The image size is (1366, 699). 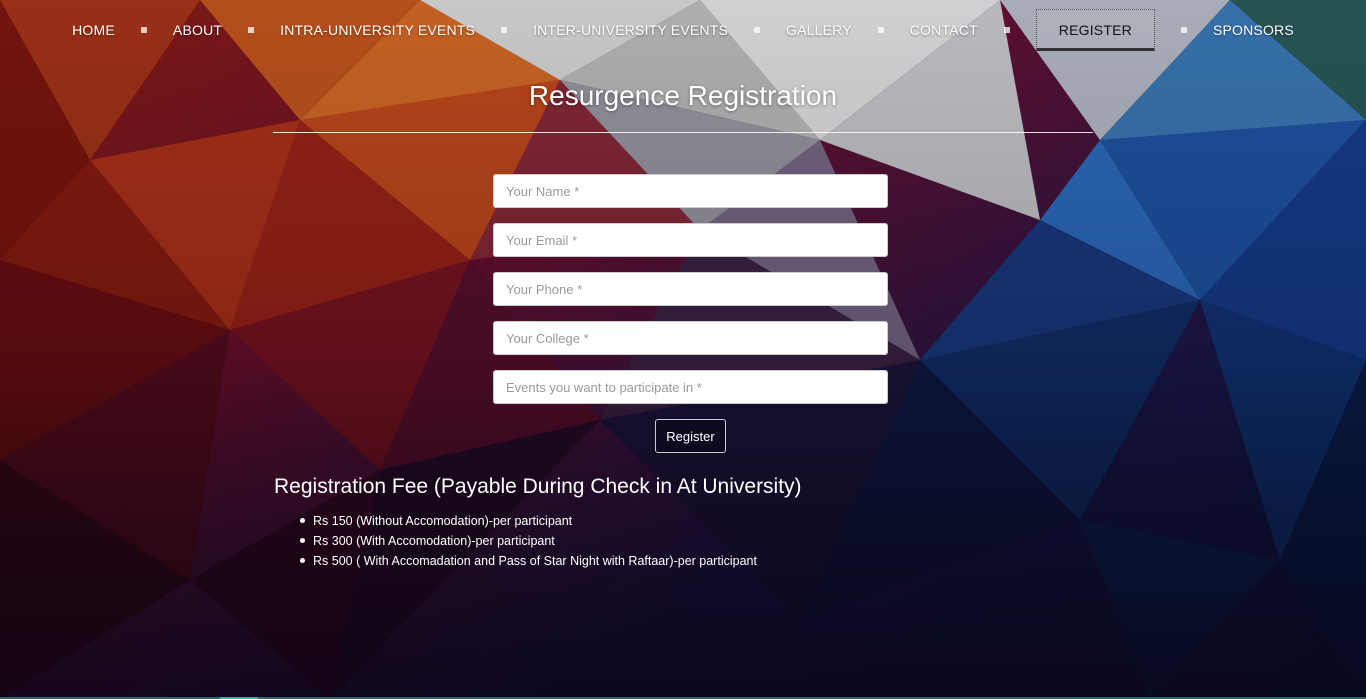 I want to click on nav-gallery: GALLERY, so click(x=819, y=30).